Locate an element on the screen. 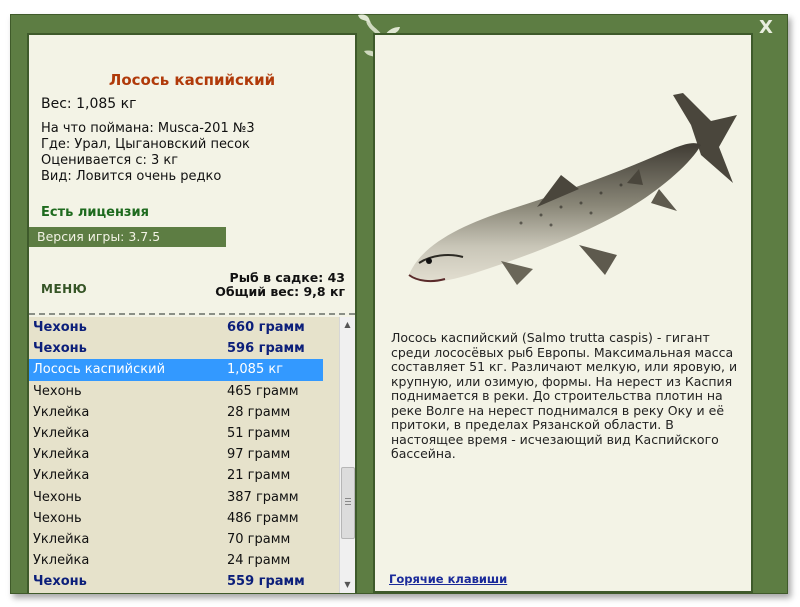 The height and width of the screenshot is (607, 800). fish-title: Лосось каспийский is located at coordinates (192, 80).